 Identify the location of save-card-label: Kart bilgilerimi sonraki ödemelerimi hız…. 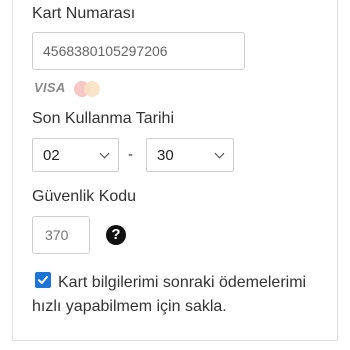
(169, 294).